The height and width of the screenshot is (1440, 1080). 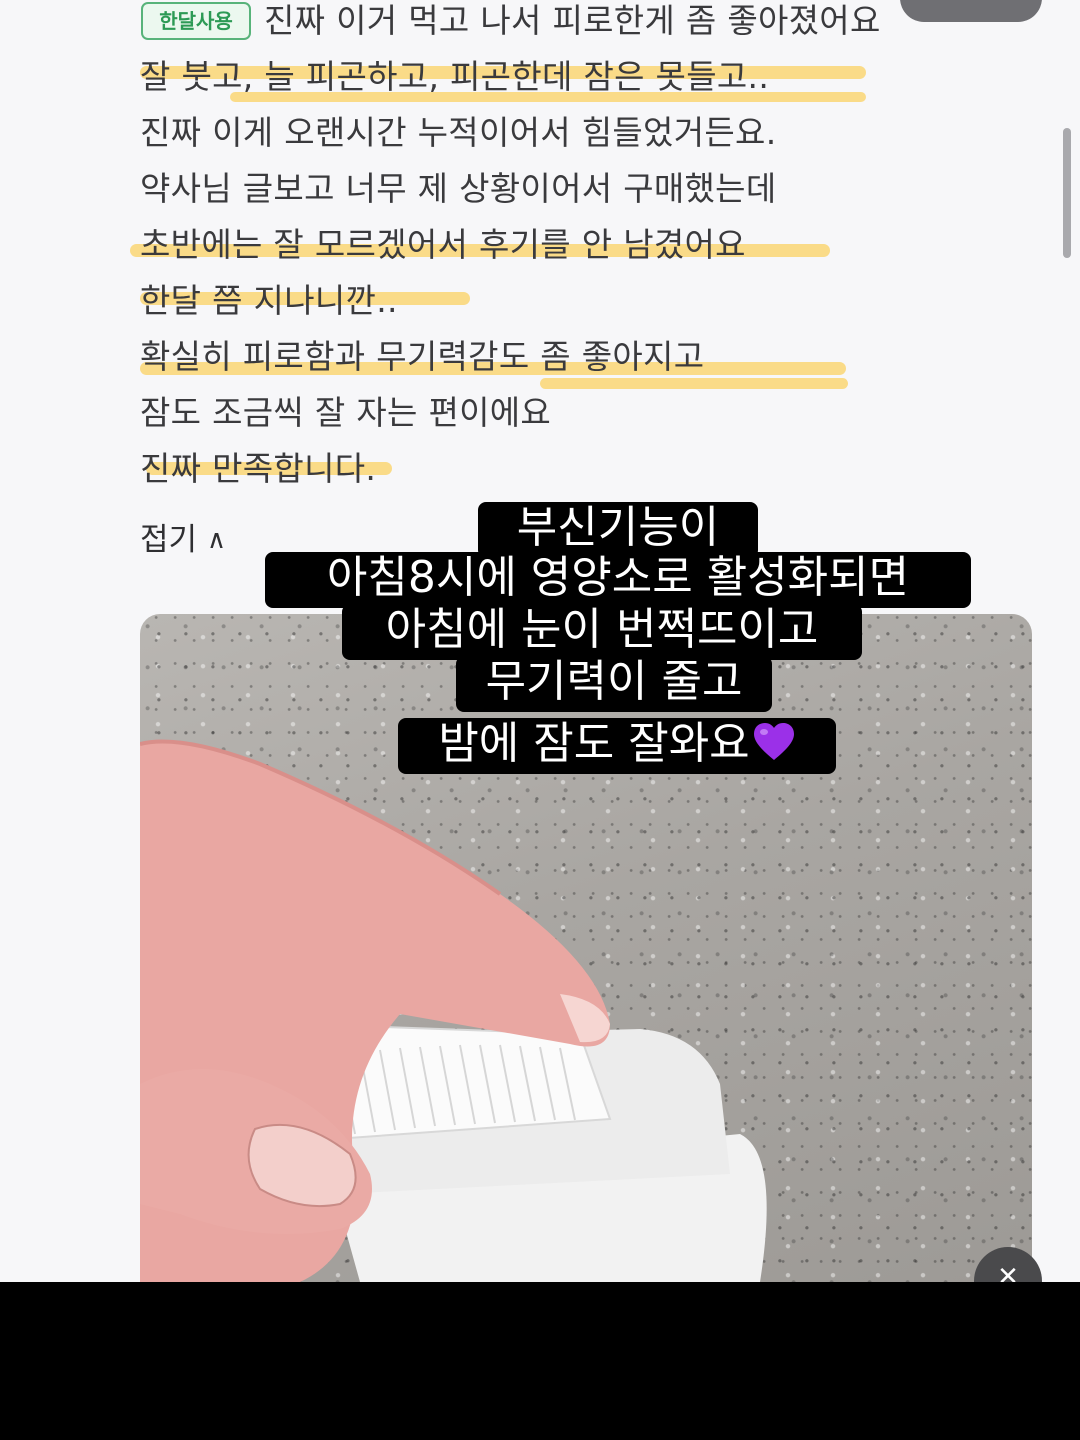 What do you see at coordinates (458, 132) in the screenshot?
I see `review-line: 진짜 이게 오랜시간 누적이어서 힘들었거든요.` at bounding box center [458, 132].